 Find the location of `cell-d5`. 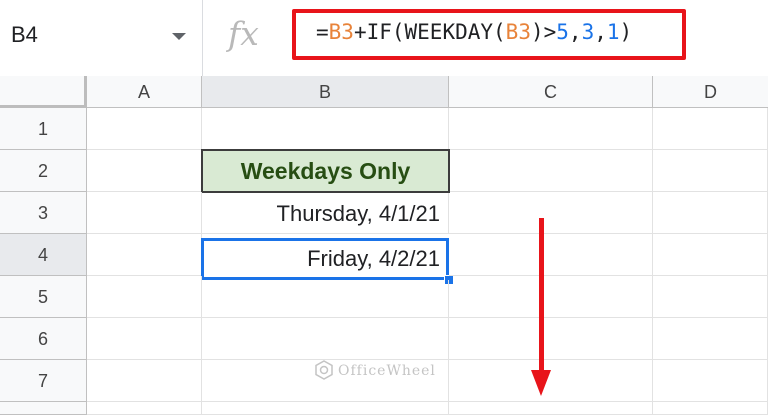

cell-d5 is located at coordinates (710, 297).